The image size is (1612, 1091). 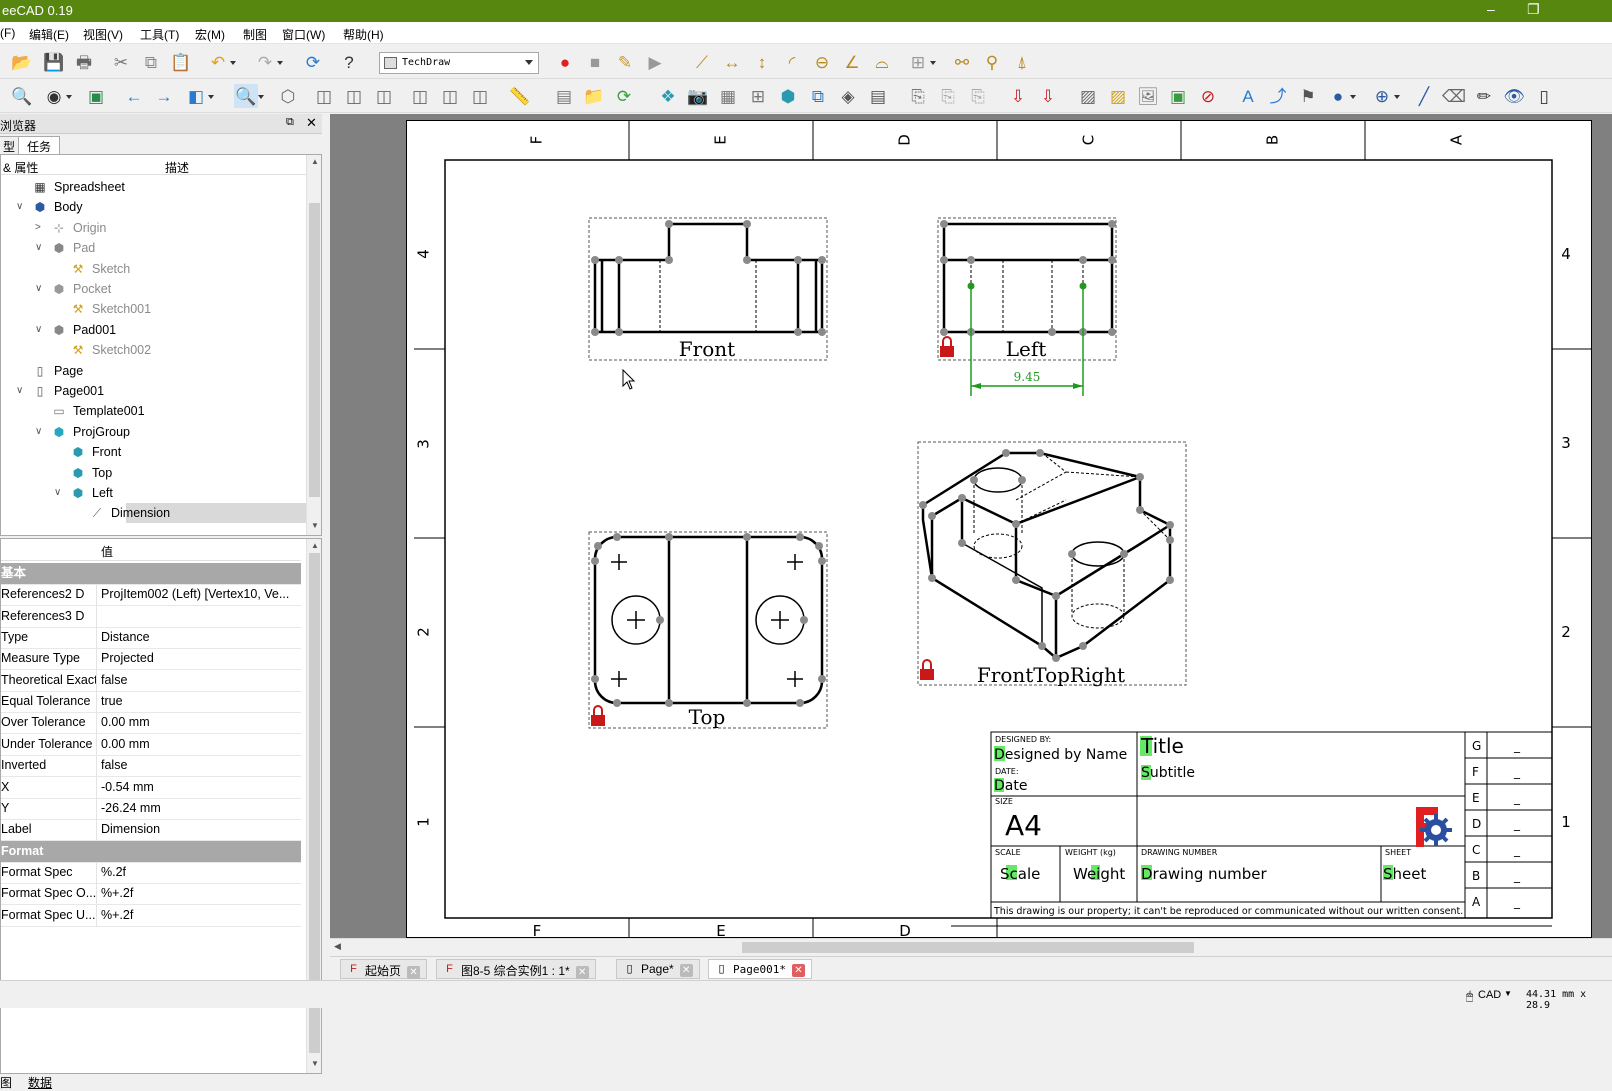 What do you see at coordinates (153, 473) in the screenshot?
I see `tree-item-top: ⬢ Top` at bounding box center [153, 473].